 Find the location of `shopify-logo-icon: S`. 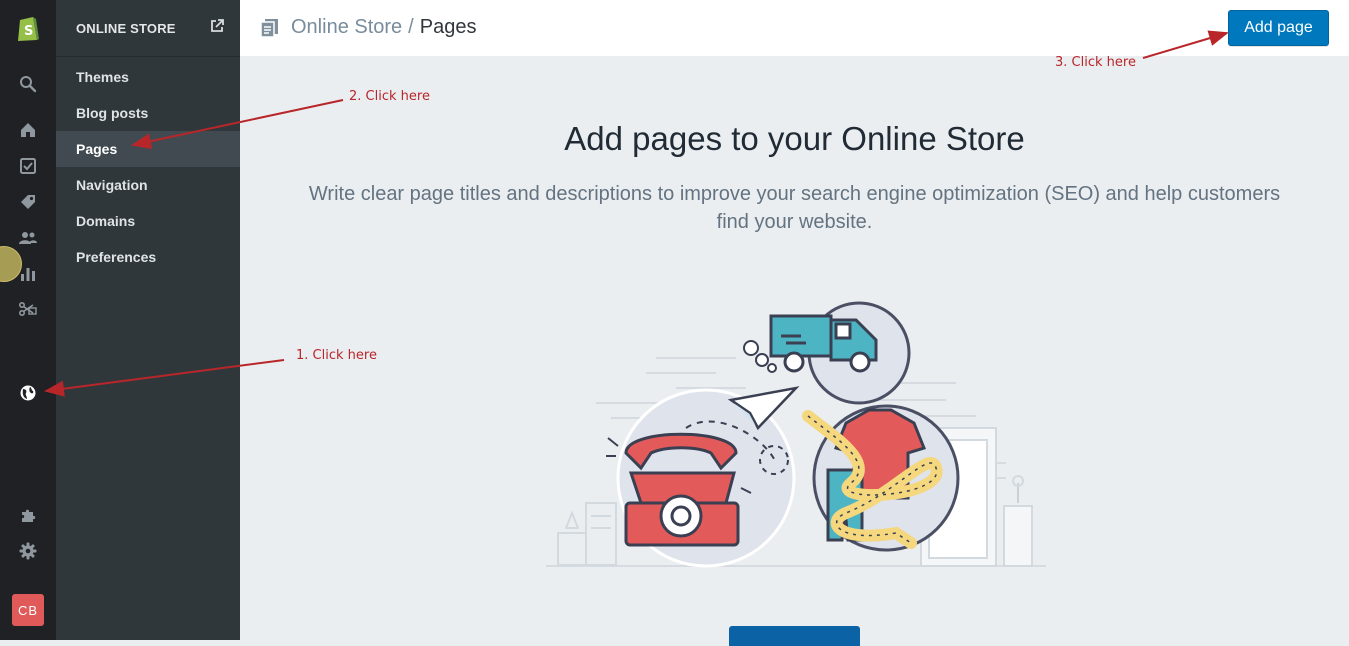

shopify-logo-icon: S is located at coordinates (28, 28).